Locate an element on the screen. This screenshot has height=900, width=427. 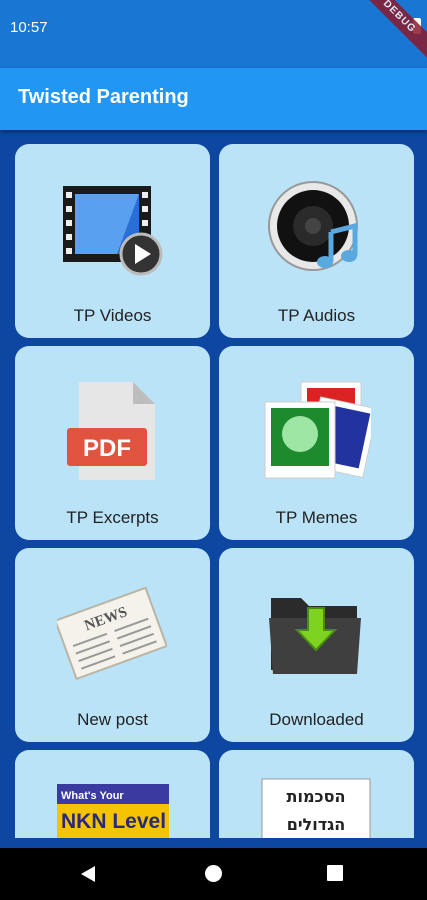
system-nav-bar is located at coordinates (213, 874).